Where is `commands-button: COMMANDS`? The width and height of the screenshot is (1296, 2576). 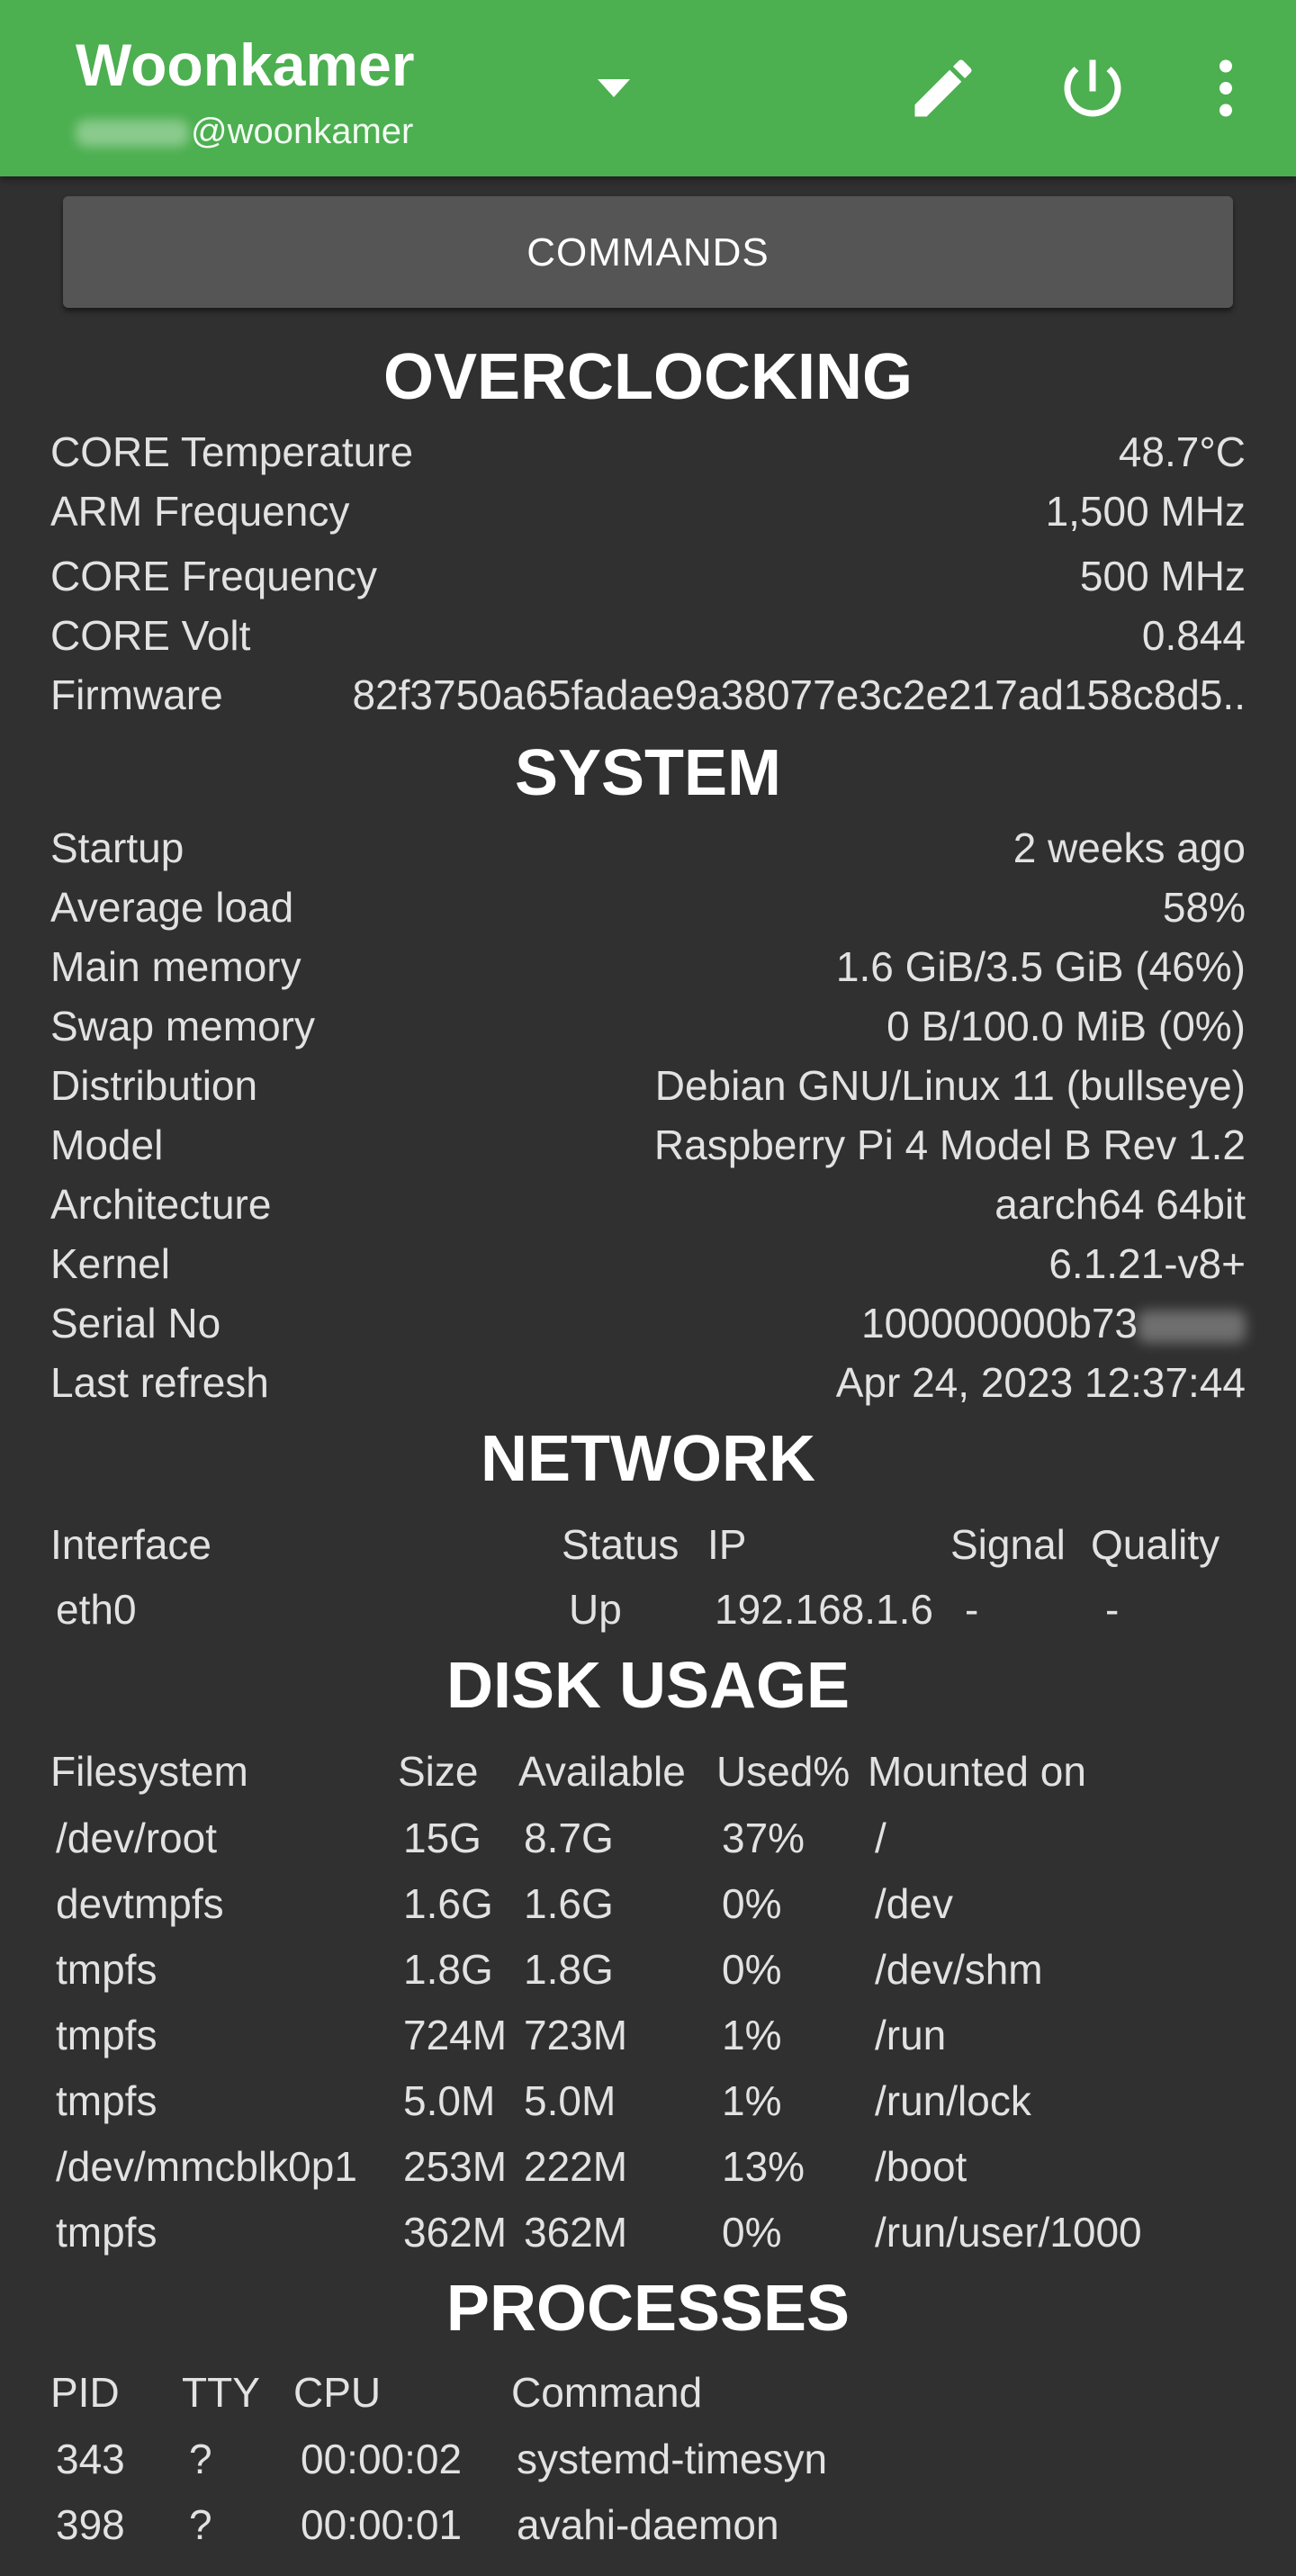 commands-button: COMMANDS is located at coordinates (648, 252).